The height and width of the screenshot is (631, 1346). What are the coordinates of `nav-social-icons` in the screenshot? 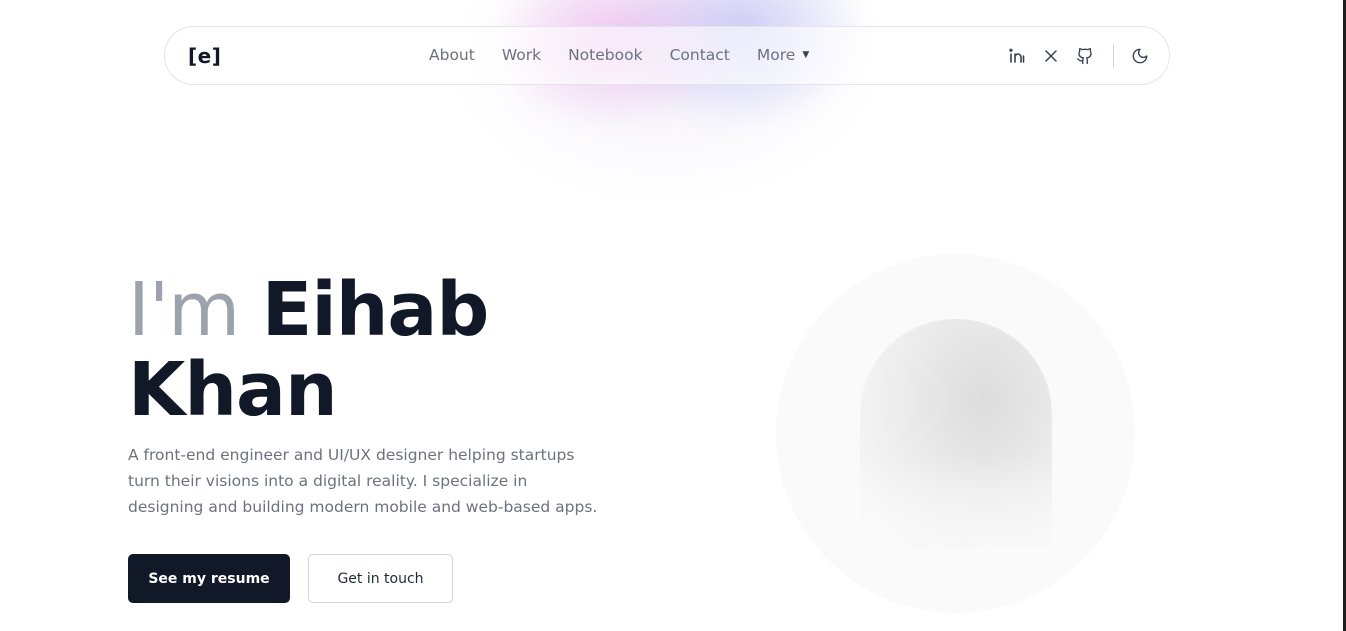 It's located at (1083, 56).